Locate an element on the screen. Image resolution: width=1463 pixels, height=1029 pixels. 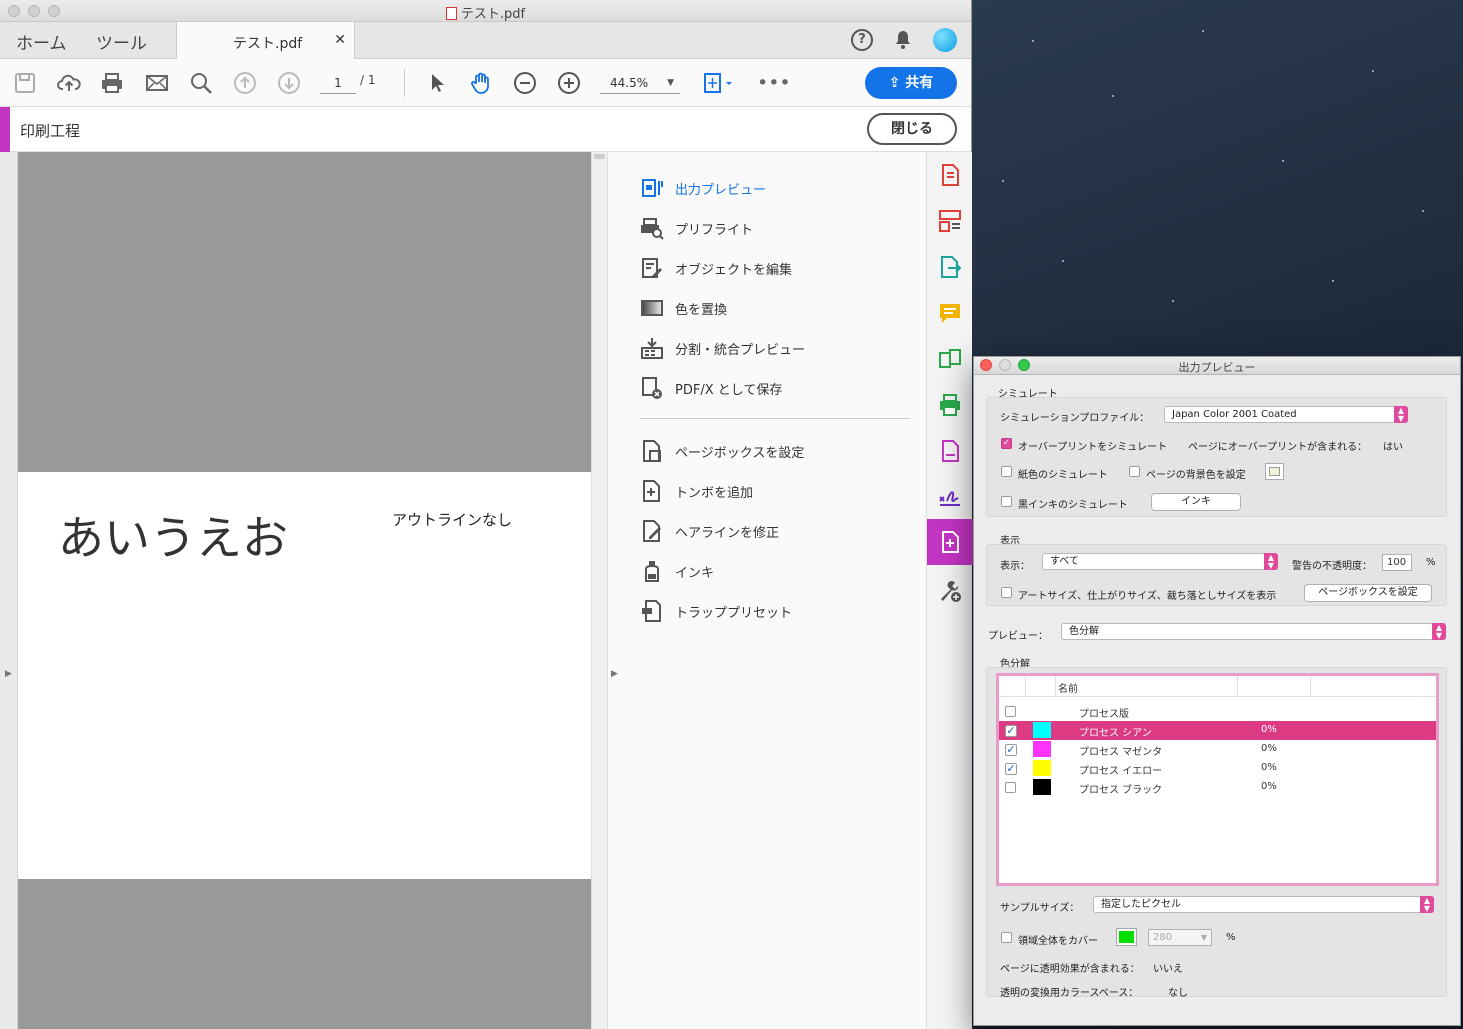
sample-size-value: 指定したピクセル is located at coordinates (1141, 904).